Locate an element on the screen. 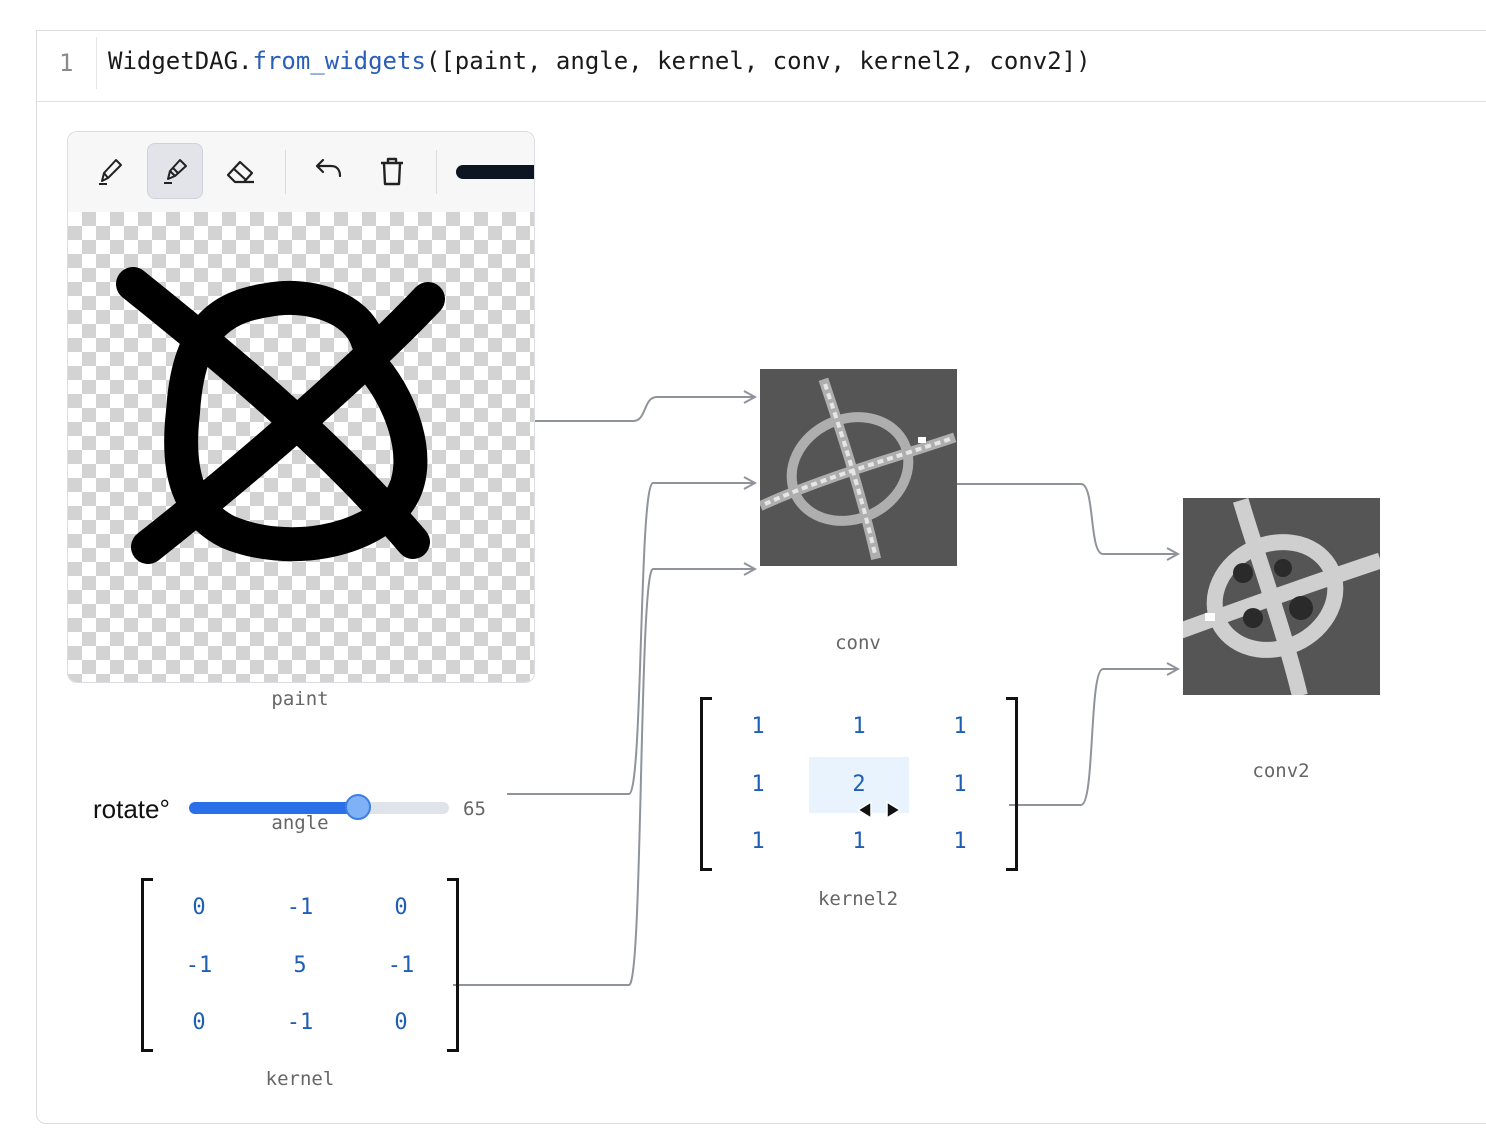 The image size is (1486, 1148). line-number: 1 is located at coordinates (66, 63).